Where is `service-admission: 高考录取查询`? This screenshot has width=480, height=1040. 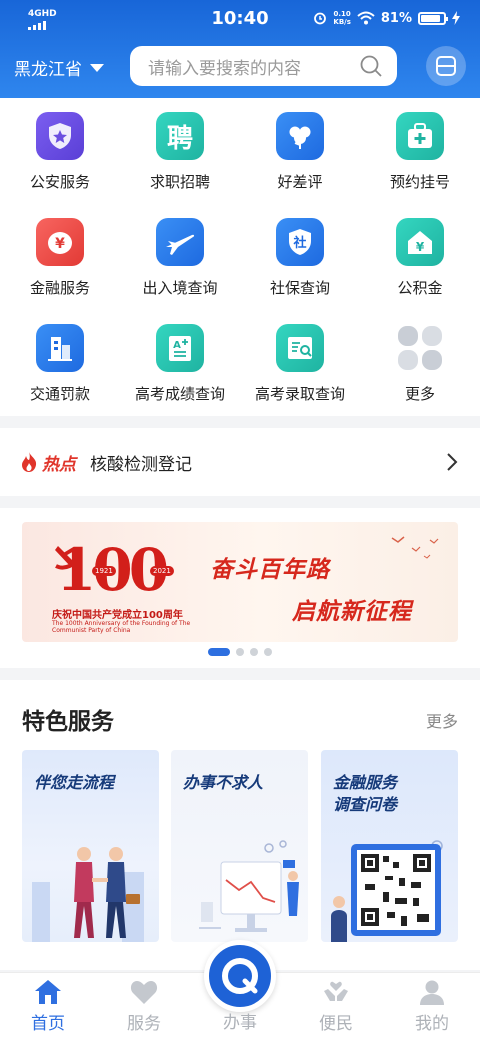
service-admission: 高考录取查询 is located at coordinates (300, 363).